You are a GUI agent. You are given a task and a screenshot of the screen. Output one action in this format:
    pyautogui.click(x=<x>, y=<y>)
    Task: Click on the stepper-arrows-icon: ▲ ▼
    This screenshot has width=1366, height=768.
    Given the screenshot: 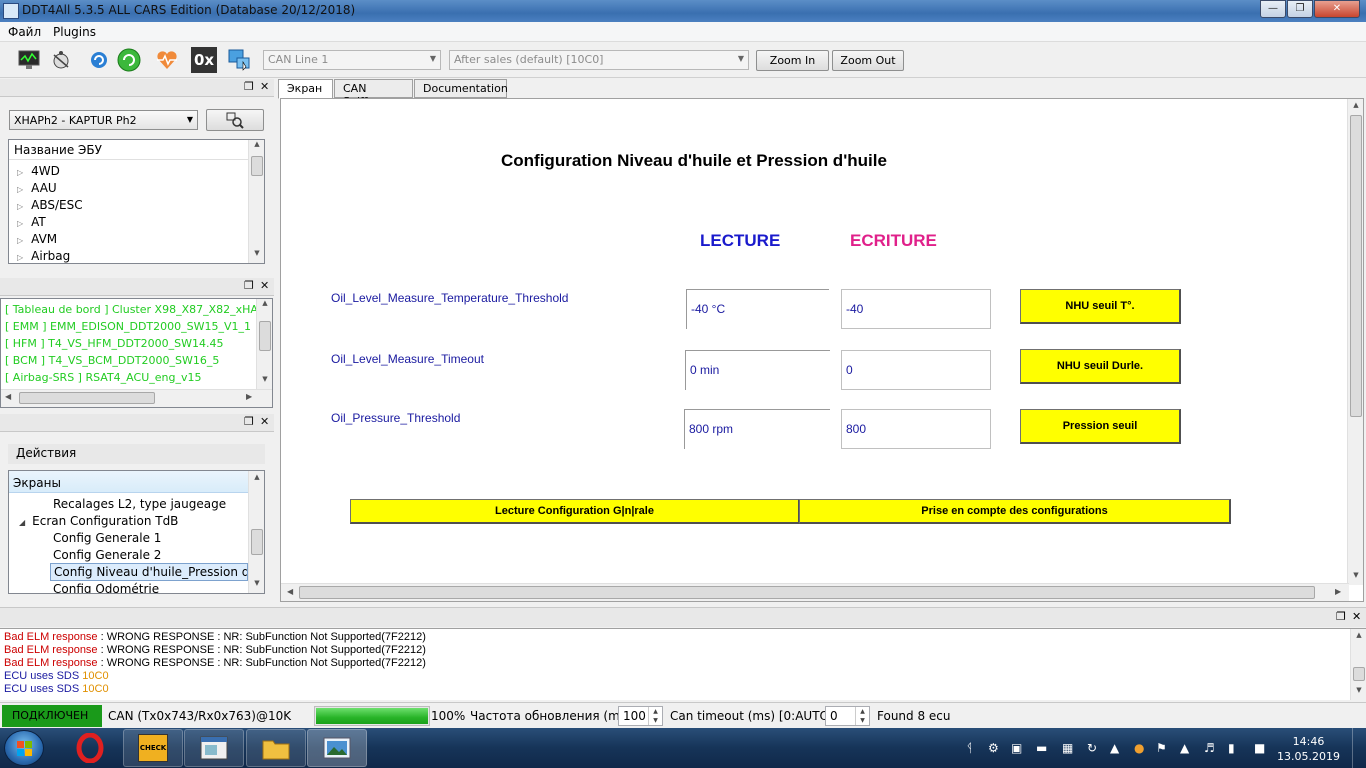 What is the action you would take?
    pyautogui.click(x=655, y=716)
    